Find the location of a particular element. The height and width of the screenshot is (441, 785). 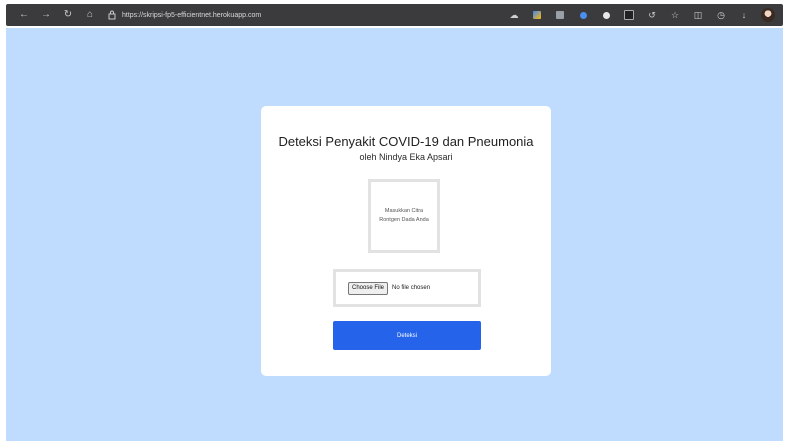

extension-toolbar: ☁ ↺ ☆ ◫ ◷ ↓ is located at coordinates (635, 15).